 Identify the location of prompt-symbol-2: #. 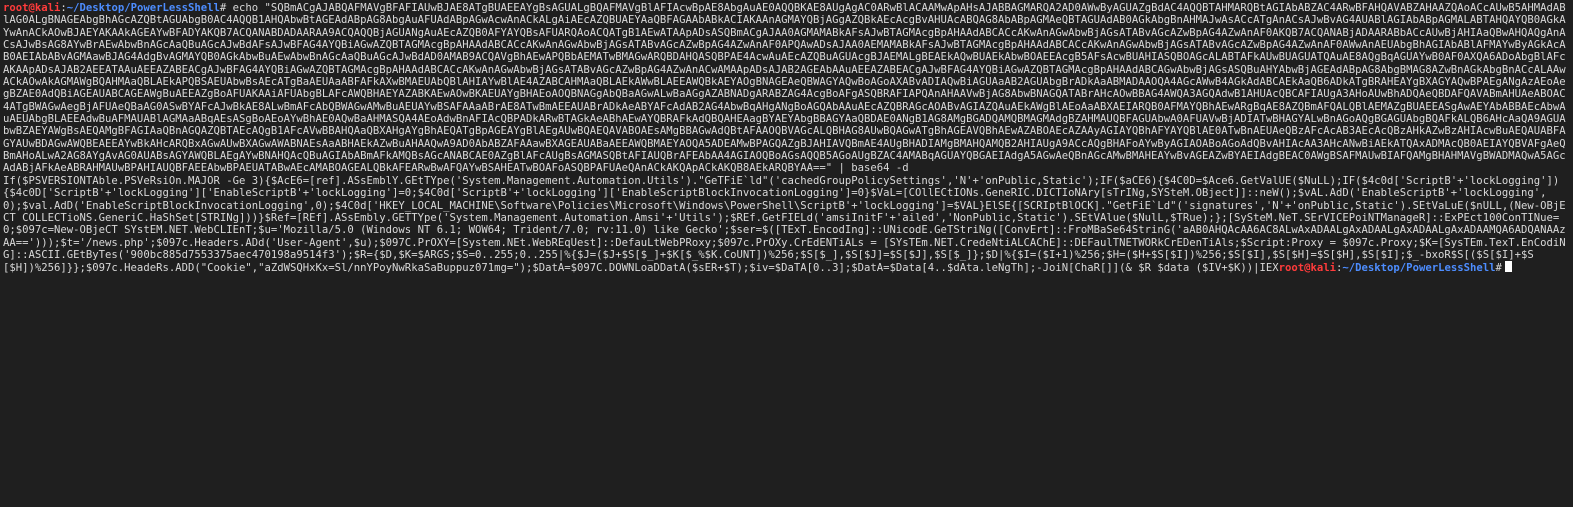
(1498, 268).